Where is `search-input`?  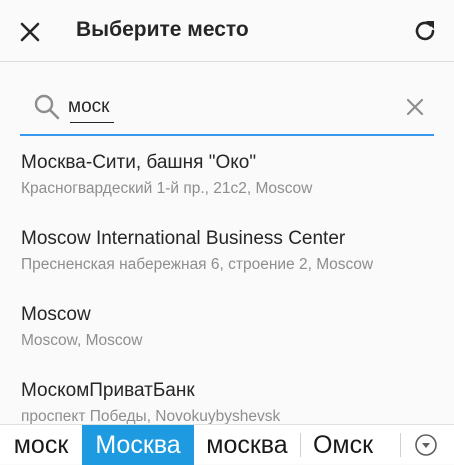
search-input is located at coordinates (218, 107).